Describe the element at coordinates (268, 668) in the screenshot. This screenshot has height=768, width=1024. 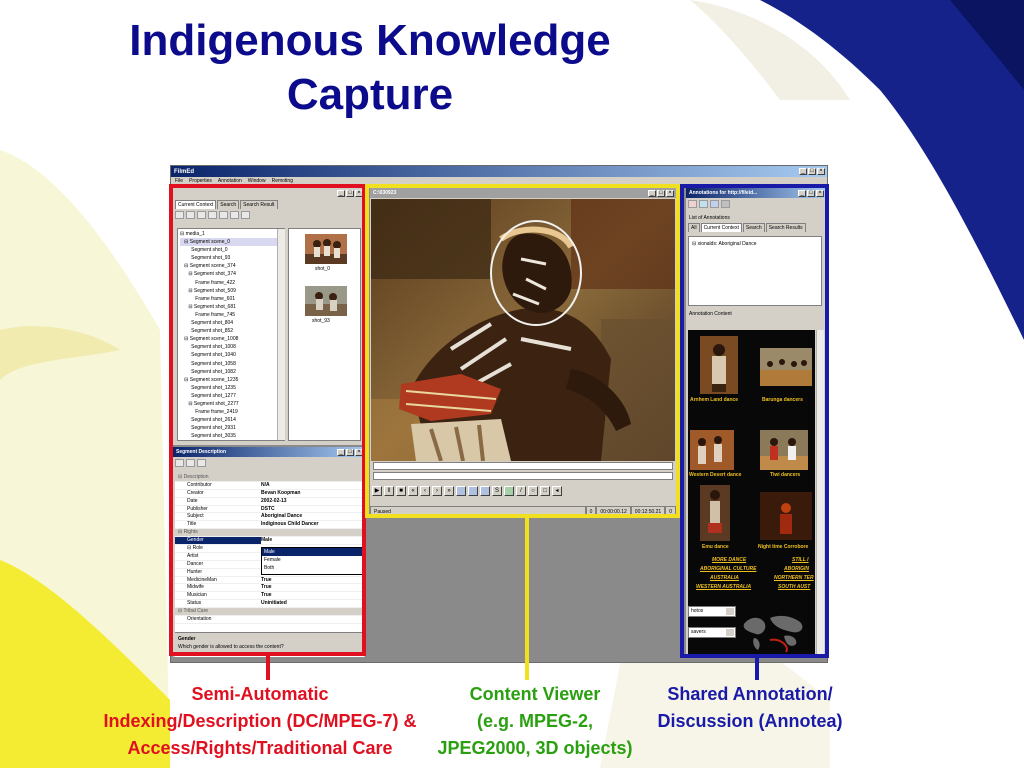
I see `leader-line-red` at that location.